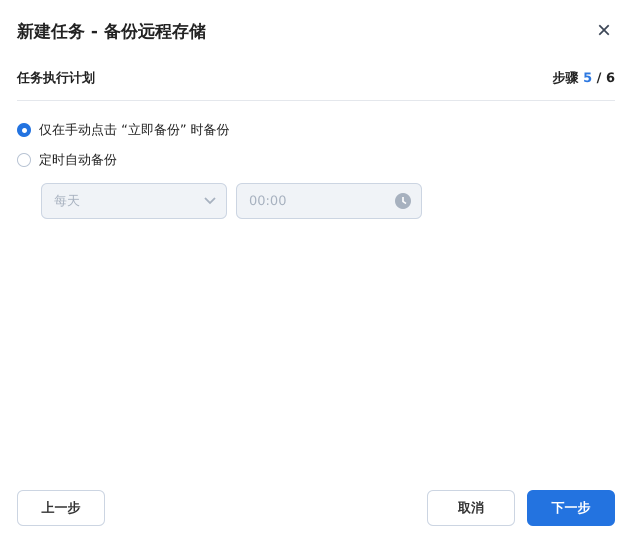 The image size is (627, 540). What do you see at coordinates (78, 160) in the screenshot?
I see `option-label: 定时自动备份` at bounding box center [78, 160].